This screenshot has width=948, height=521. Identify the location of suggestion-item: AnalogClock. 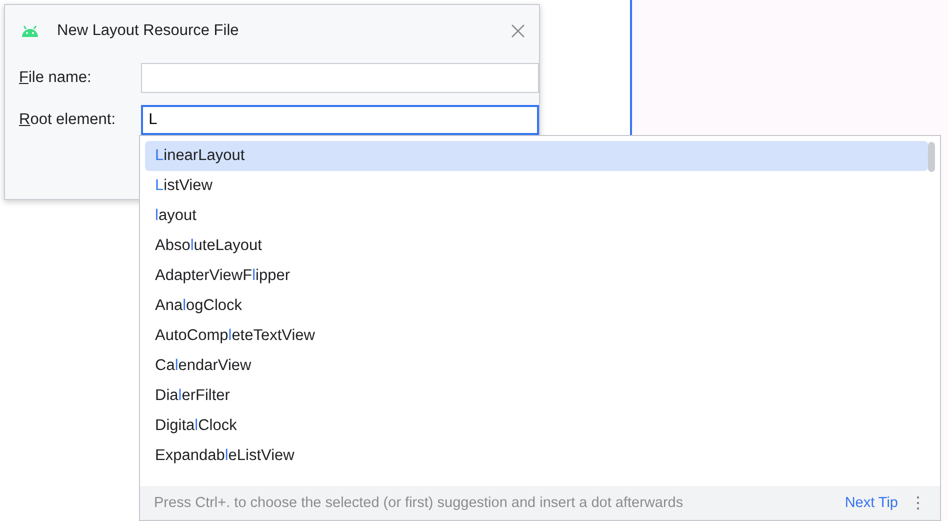
(536, 306).